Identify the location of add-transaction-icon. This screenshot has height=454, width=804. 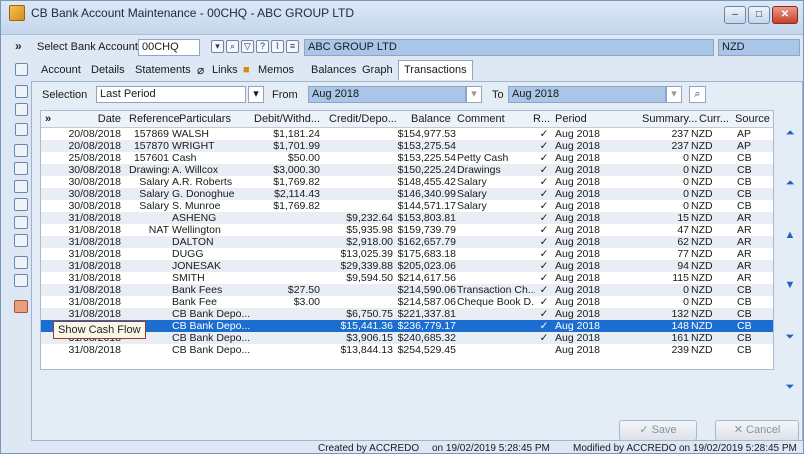
(21, 150).